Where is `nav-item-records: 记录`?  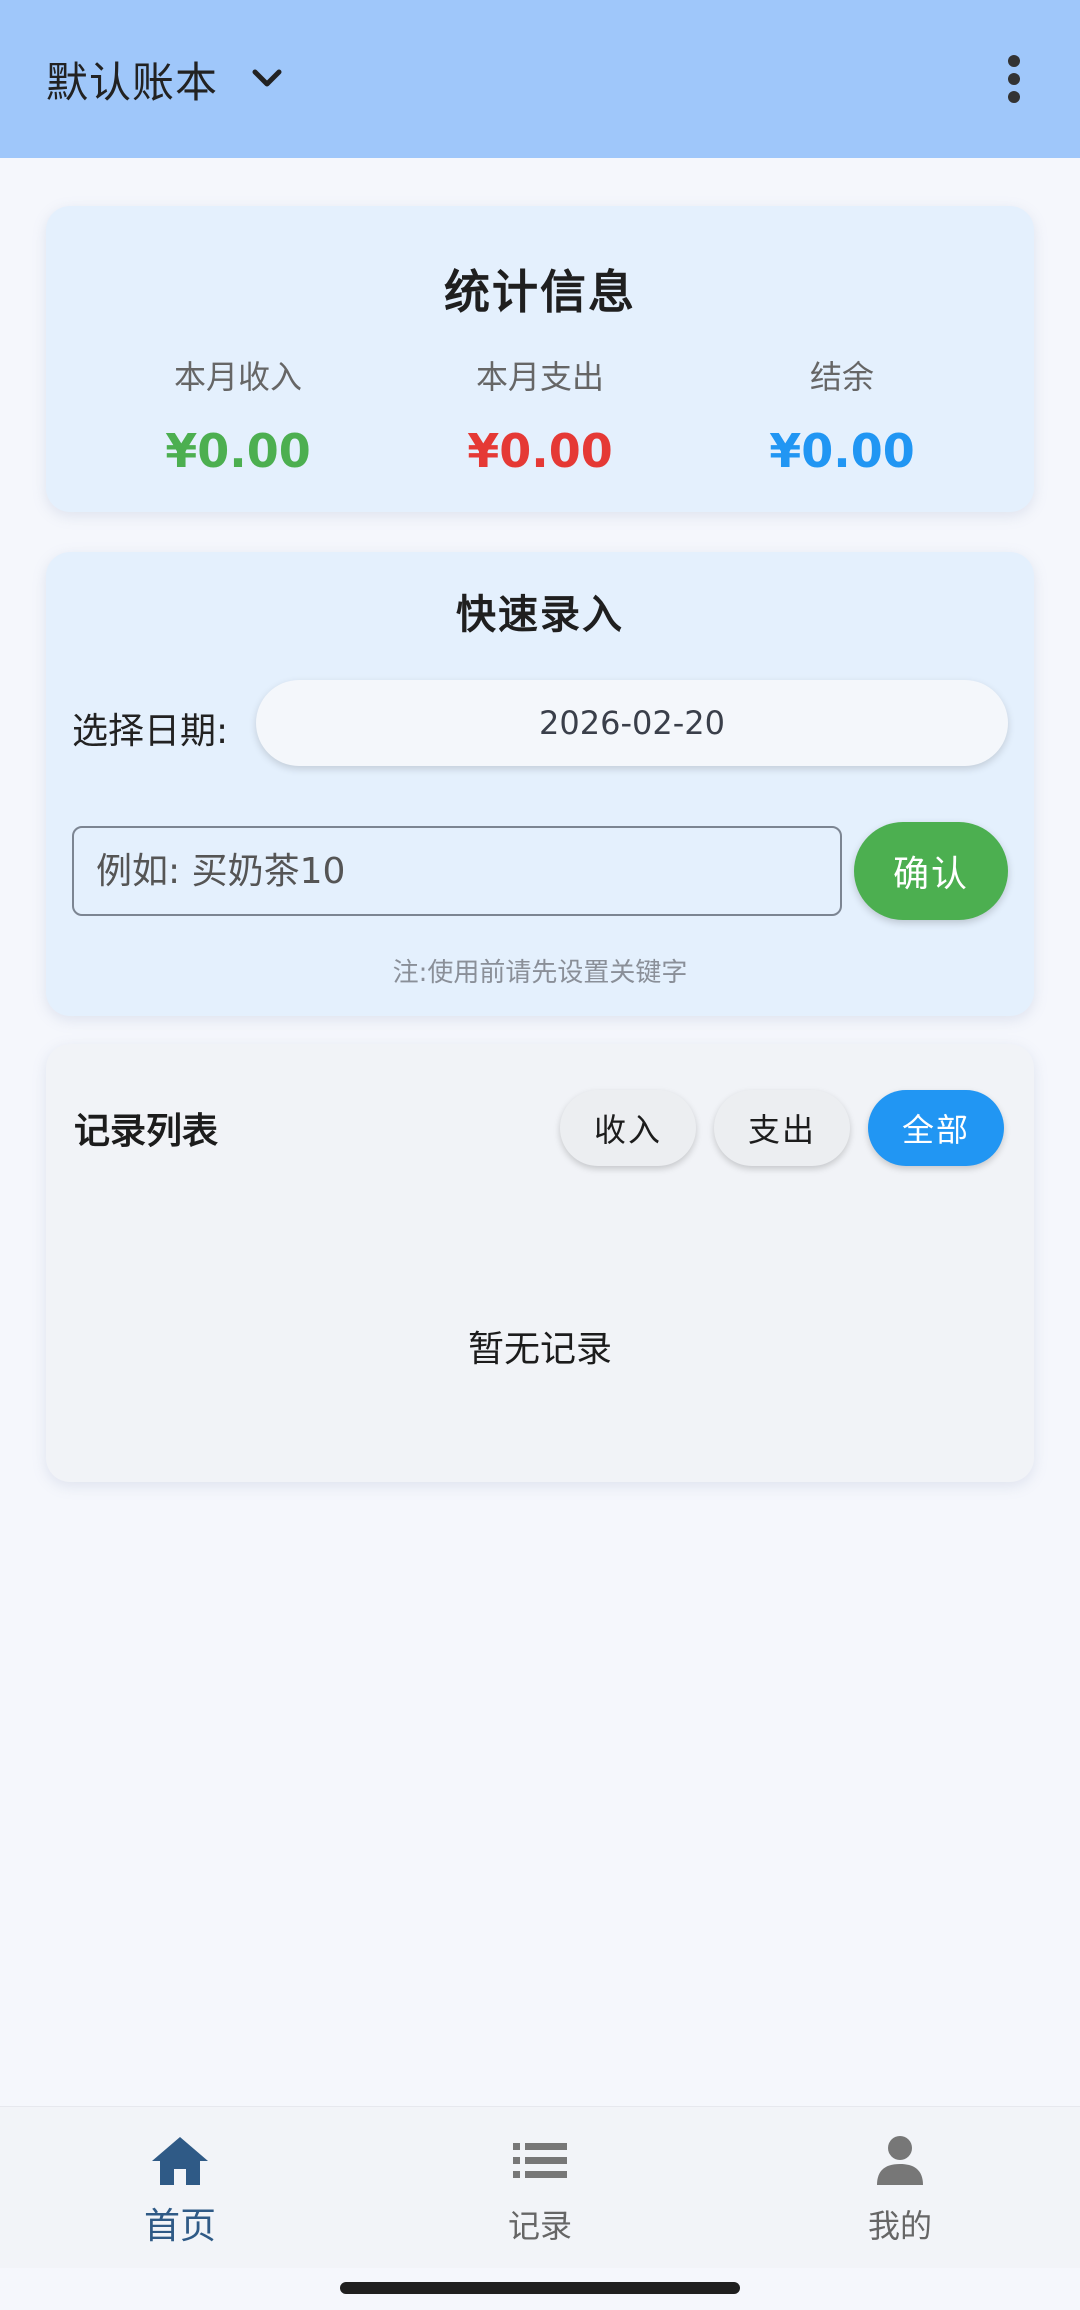 nav-item-records: 记录 is located at coordinates (540, 2189).